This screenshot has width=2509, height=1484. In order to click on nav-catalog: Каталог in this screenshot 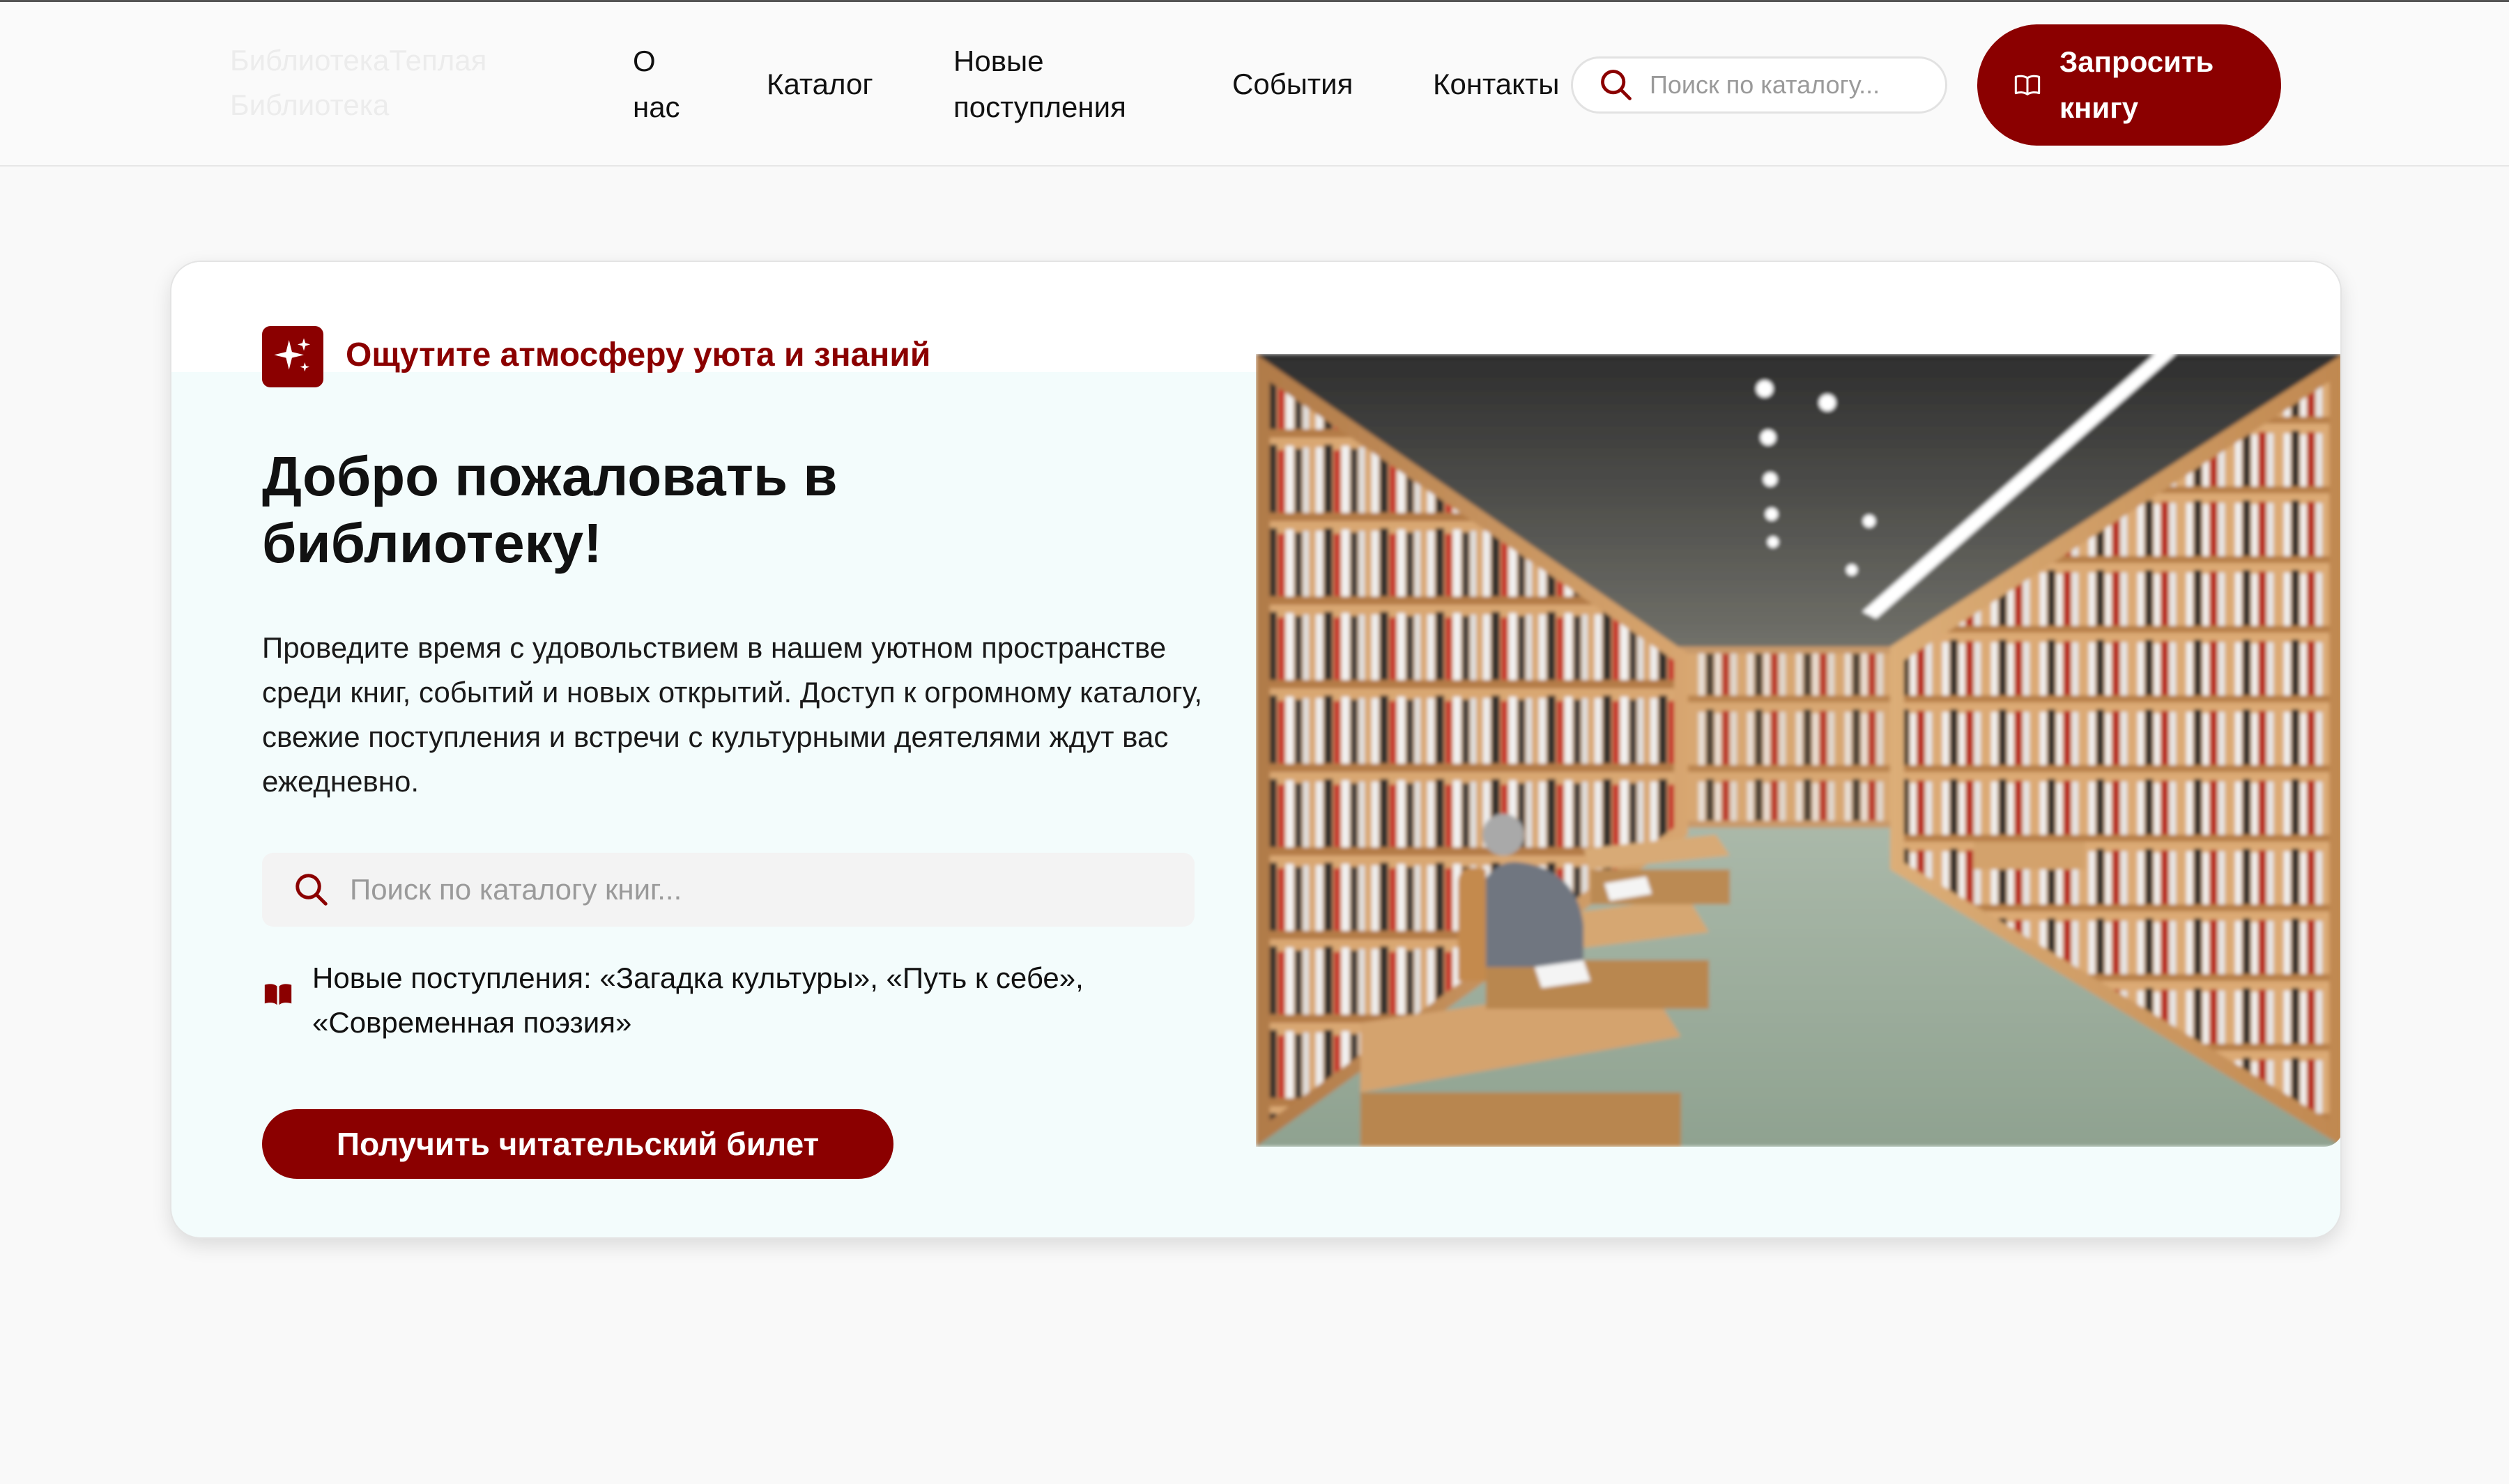, I will do `click(820, 84)`.